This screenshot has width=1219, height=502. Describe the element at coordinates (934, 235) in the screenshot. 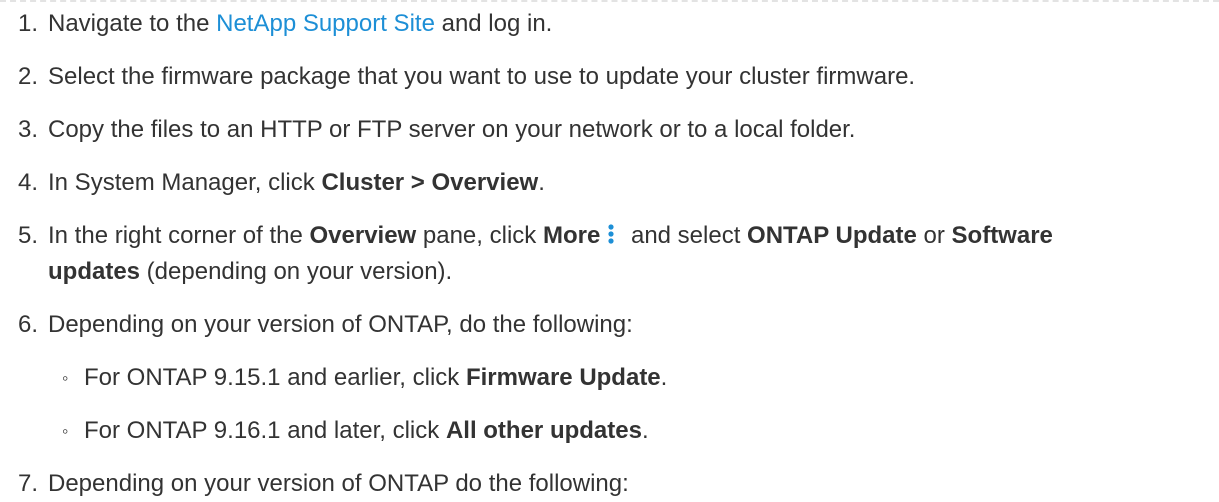

I see `step-text: or` at that location.